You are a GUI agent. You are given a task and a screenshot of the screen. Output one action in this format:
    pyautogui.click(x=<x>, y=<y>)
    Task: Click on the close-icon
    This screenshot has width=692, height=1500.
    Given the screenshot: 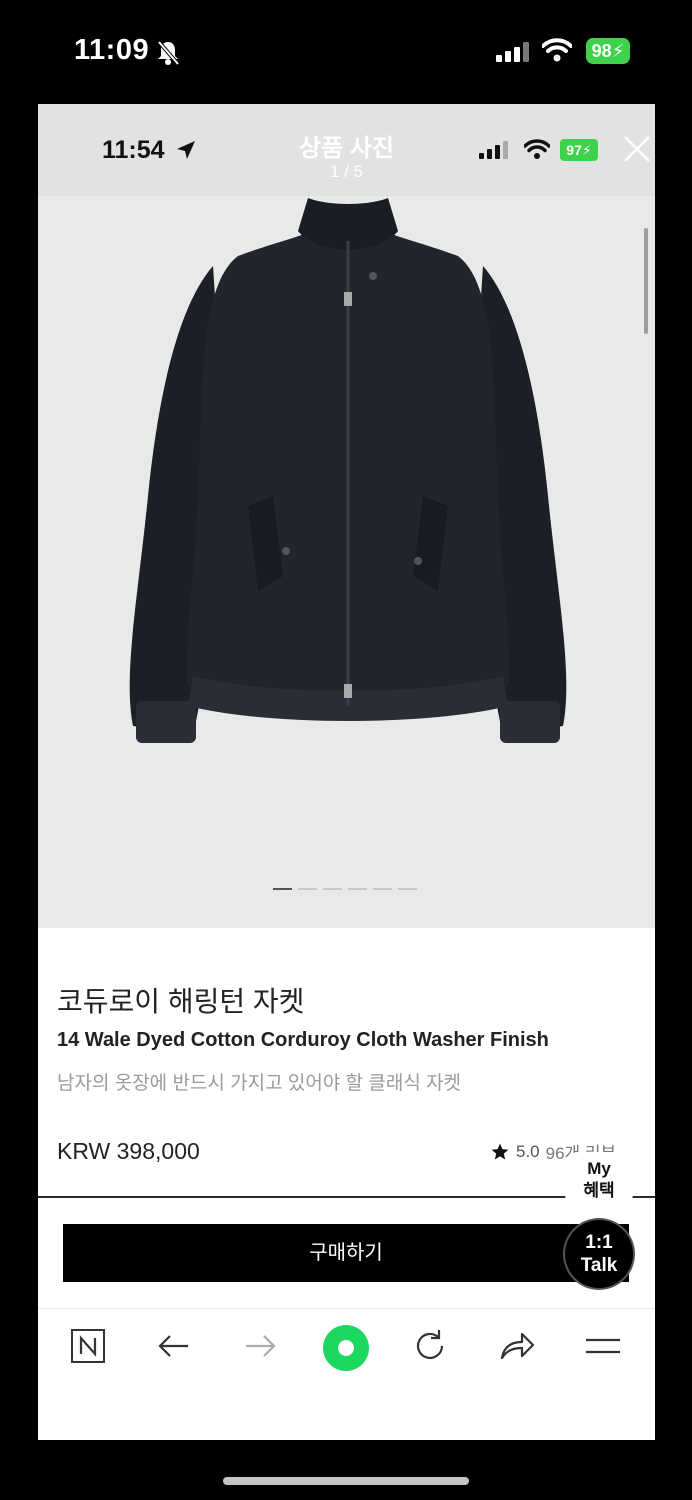 What is the action you would take?
    pyautogui.click(x=637, y=149)
    